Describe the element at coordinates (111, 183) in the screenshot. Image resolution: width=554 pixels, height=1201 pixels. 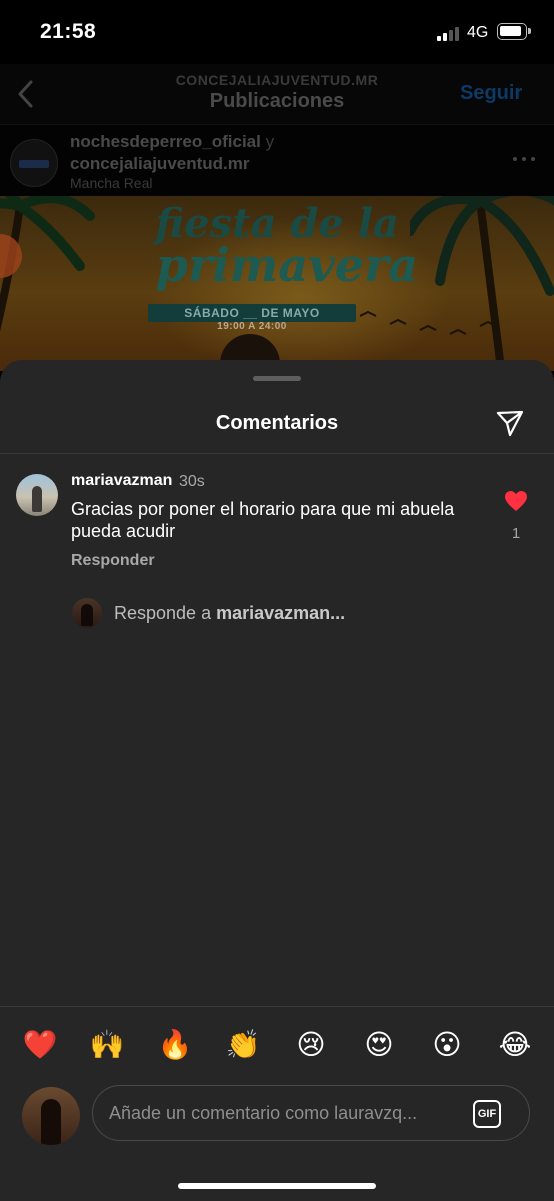
I see `post-location: Mancha Real` at that location.